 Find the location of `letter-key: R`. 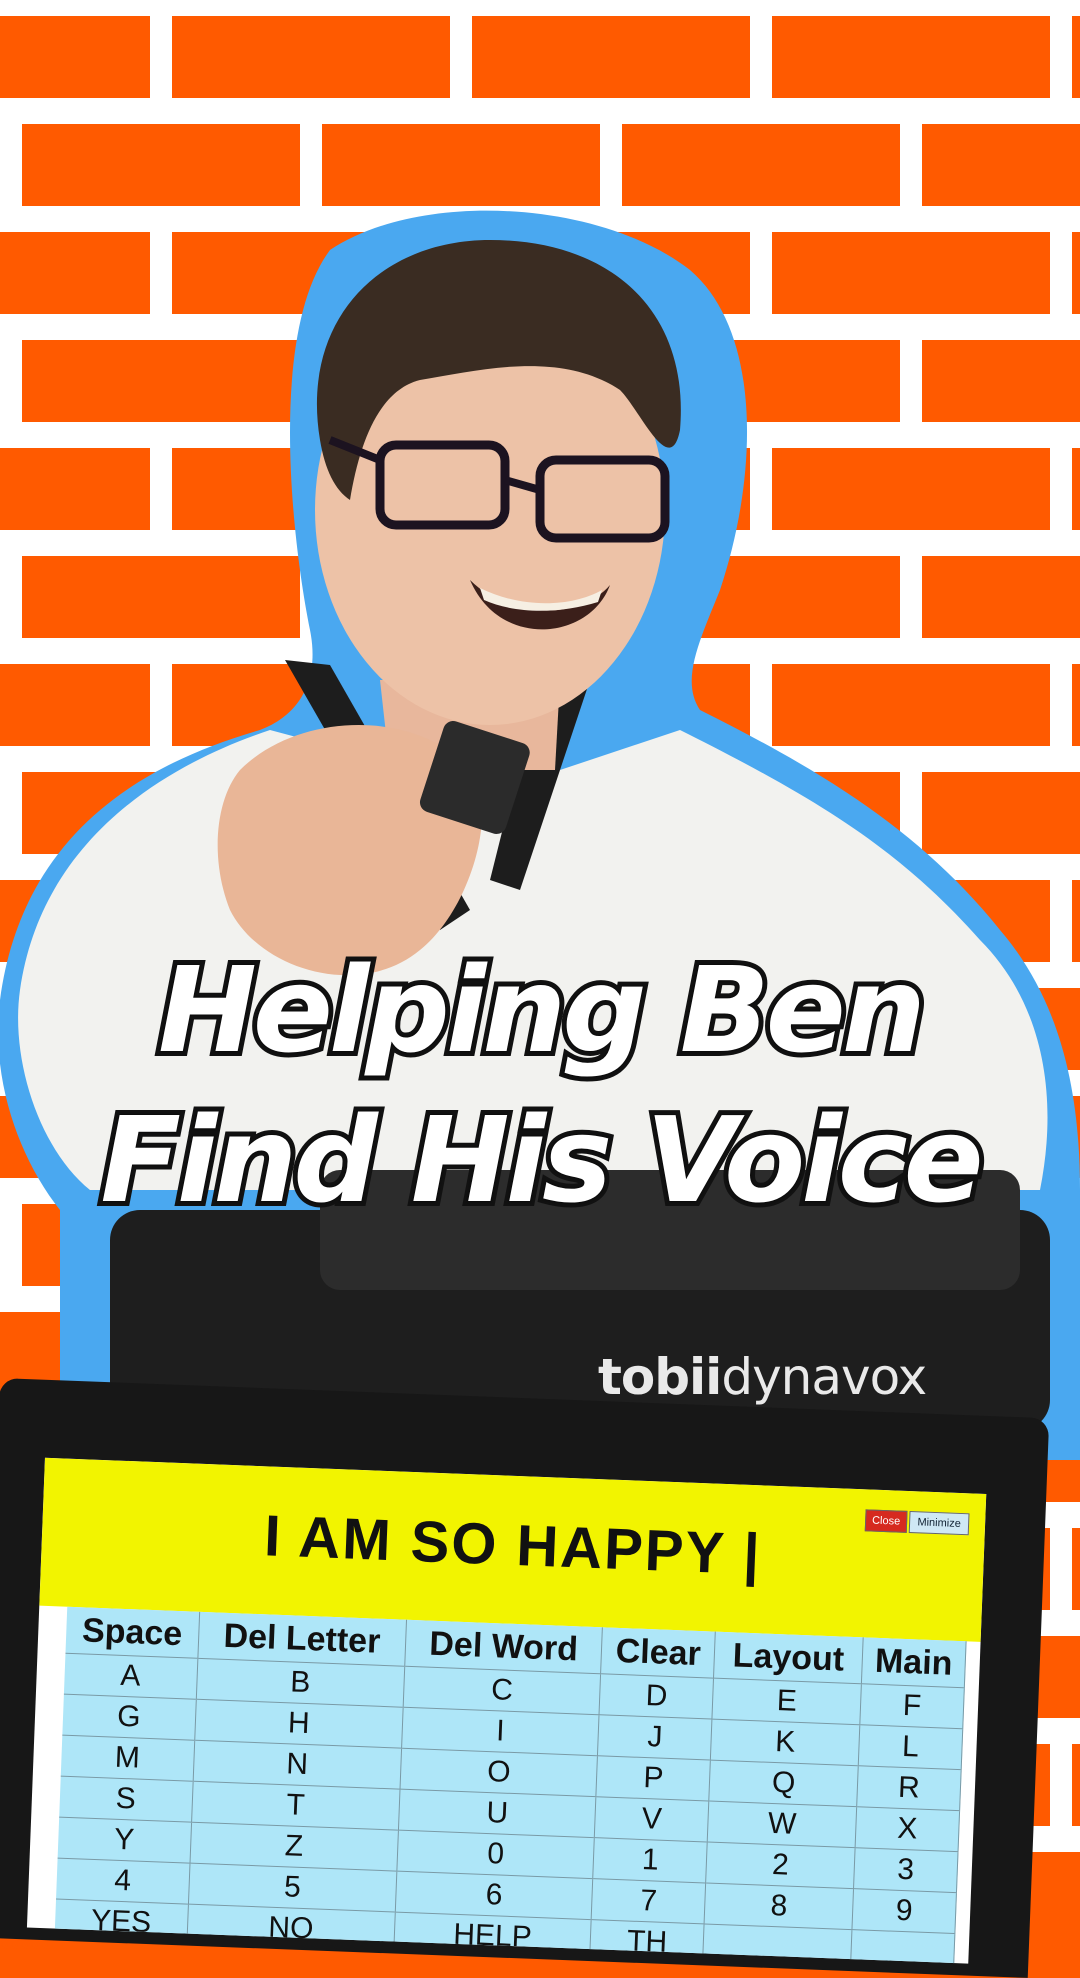

letter-key: R is located at coordinates (909, 1788).